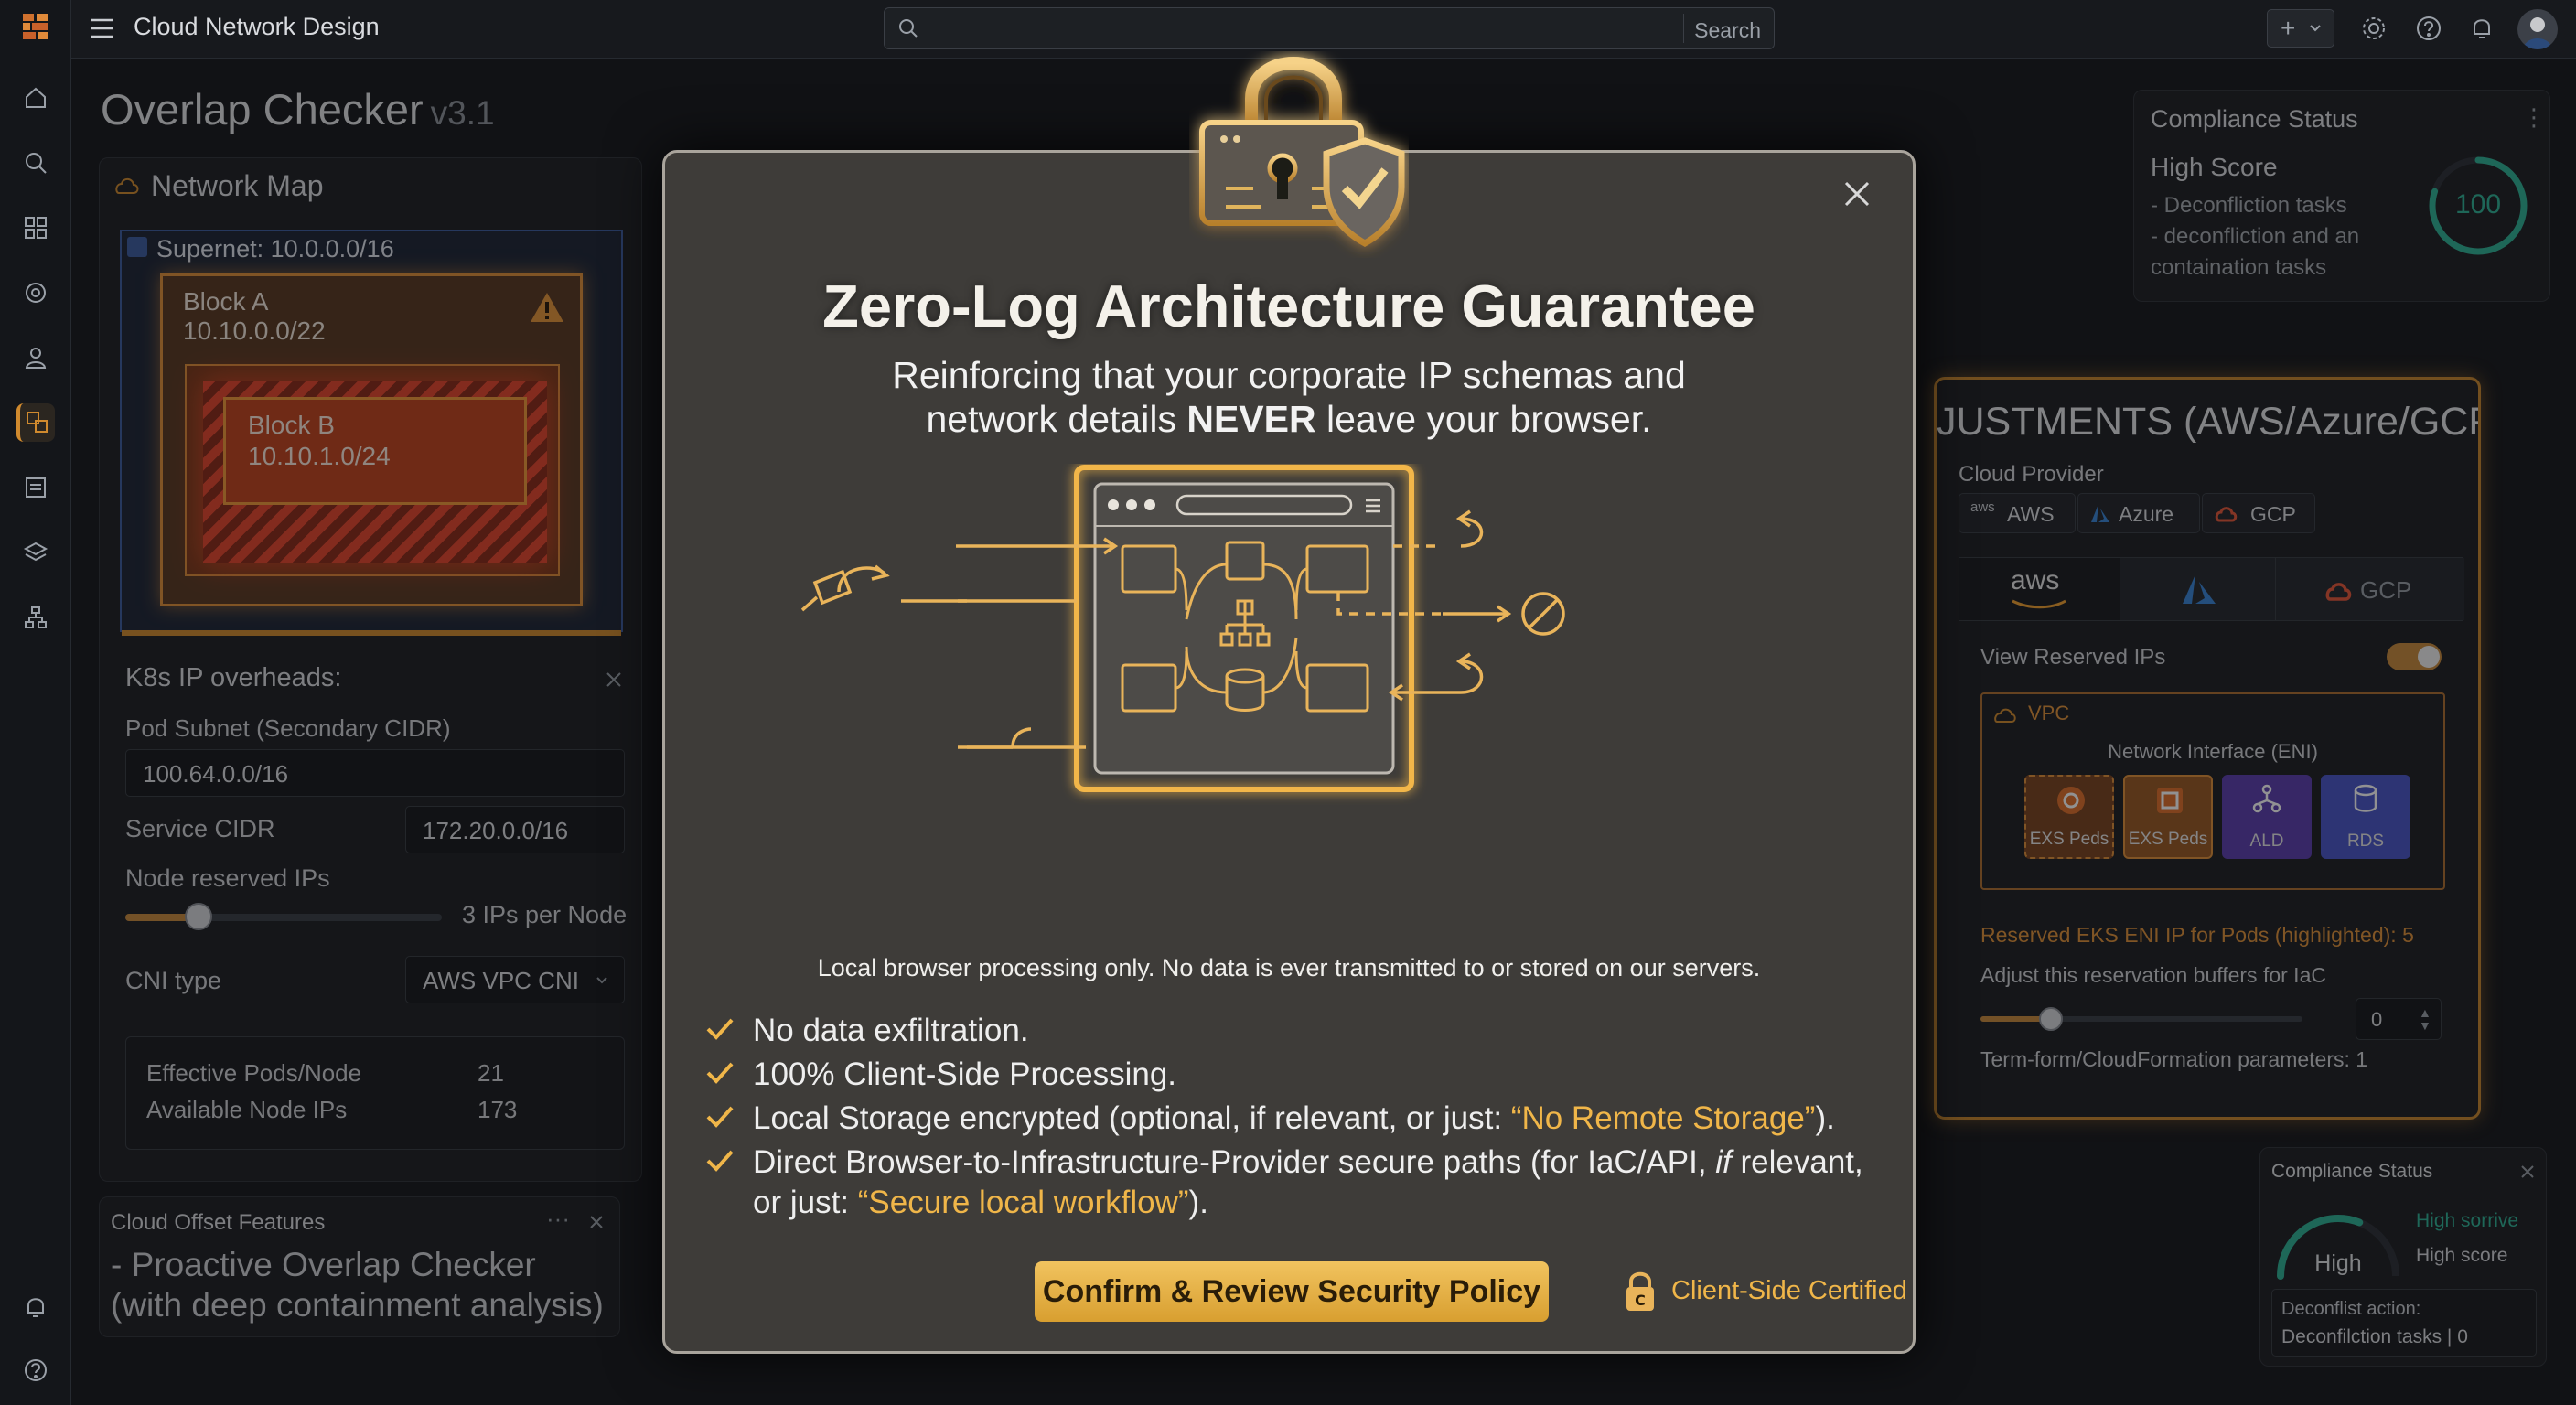 This screenshot has width=2576, height=1405. What do you see at coordinates (1483, 419) in the screenshot?
I see `subtitle-post: leave your browser.` at bounding box center [1483, 419].